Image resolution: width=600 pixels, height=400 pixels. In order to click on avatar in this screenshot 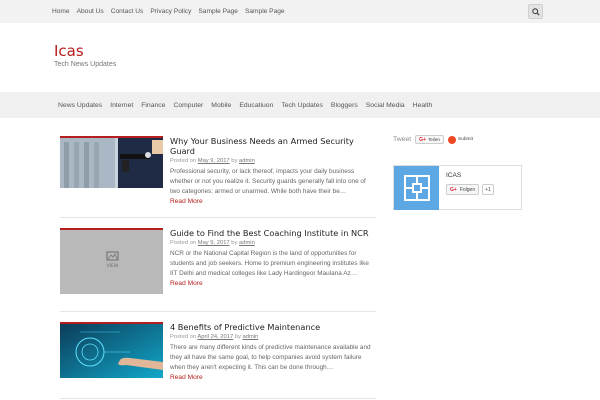, I will do `click(416, 188)`.